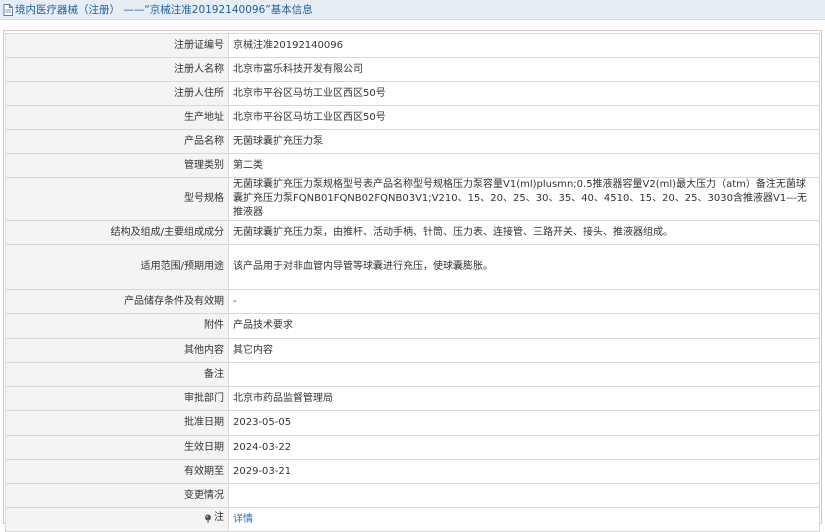 The width and height of the screenshot is (825, 532). I want to click on row-label-scope: 适用范围/预期用途, so click(117, 267).